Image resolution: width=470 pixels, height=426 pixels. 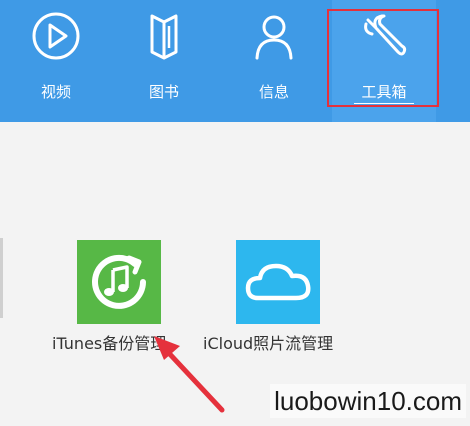 I want to click on tab-books: 图书, so click(x=164, y=61).